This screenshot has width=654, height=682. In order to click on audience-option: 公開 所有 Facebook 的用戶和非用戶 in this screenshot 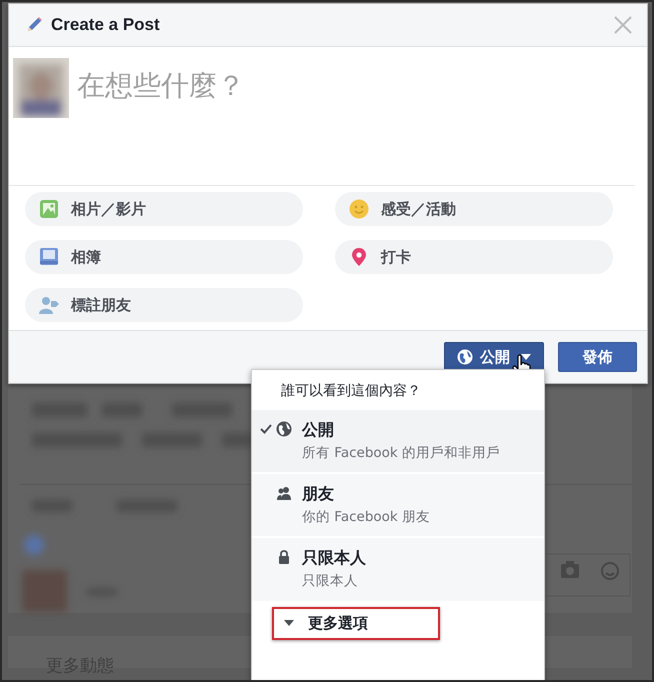, I will do `click(398, 442)`.